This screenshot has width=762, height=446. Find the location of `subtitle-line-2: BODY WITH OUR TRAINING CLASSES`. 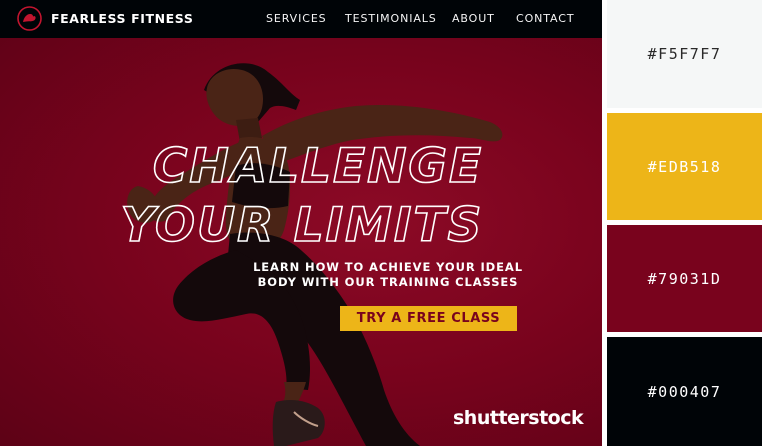

subtitle-line-2: BODY WITH OUR TRAINING CLASSES is located at coordinates (388, 282).